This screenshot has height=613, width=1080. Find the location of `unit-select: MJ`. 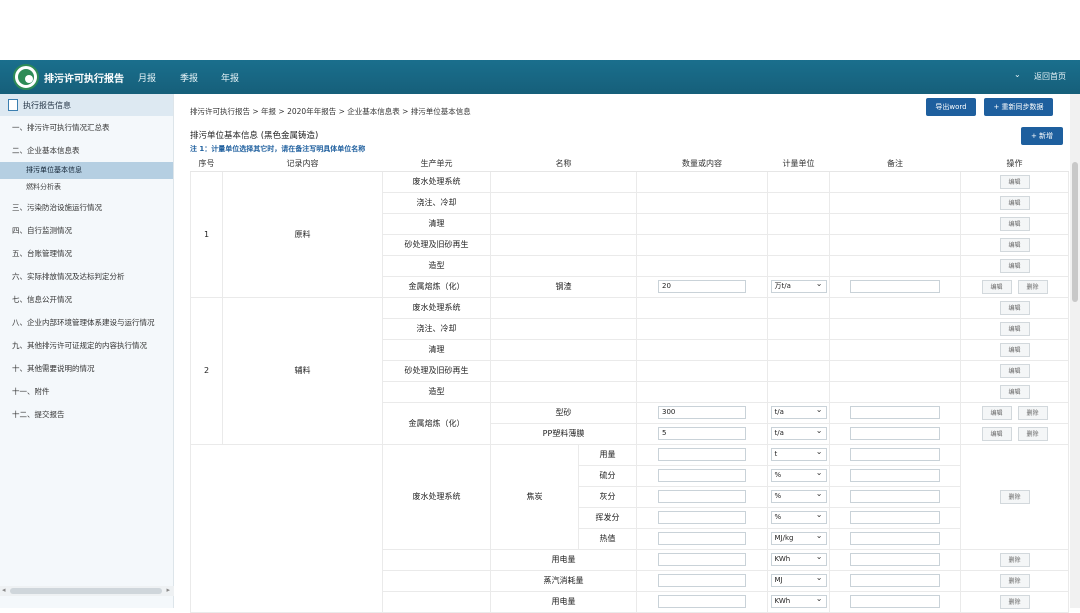

unit-select: MJ is located at coordinates (798, 579).